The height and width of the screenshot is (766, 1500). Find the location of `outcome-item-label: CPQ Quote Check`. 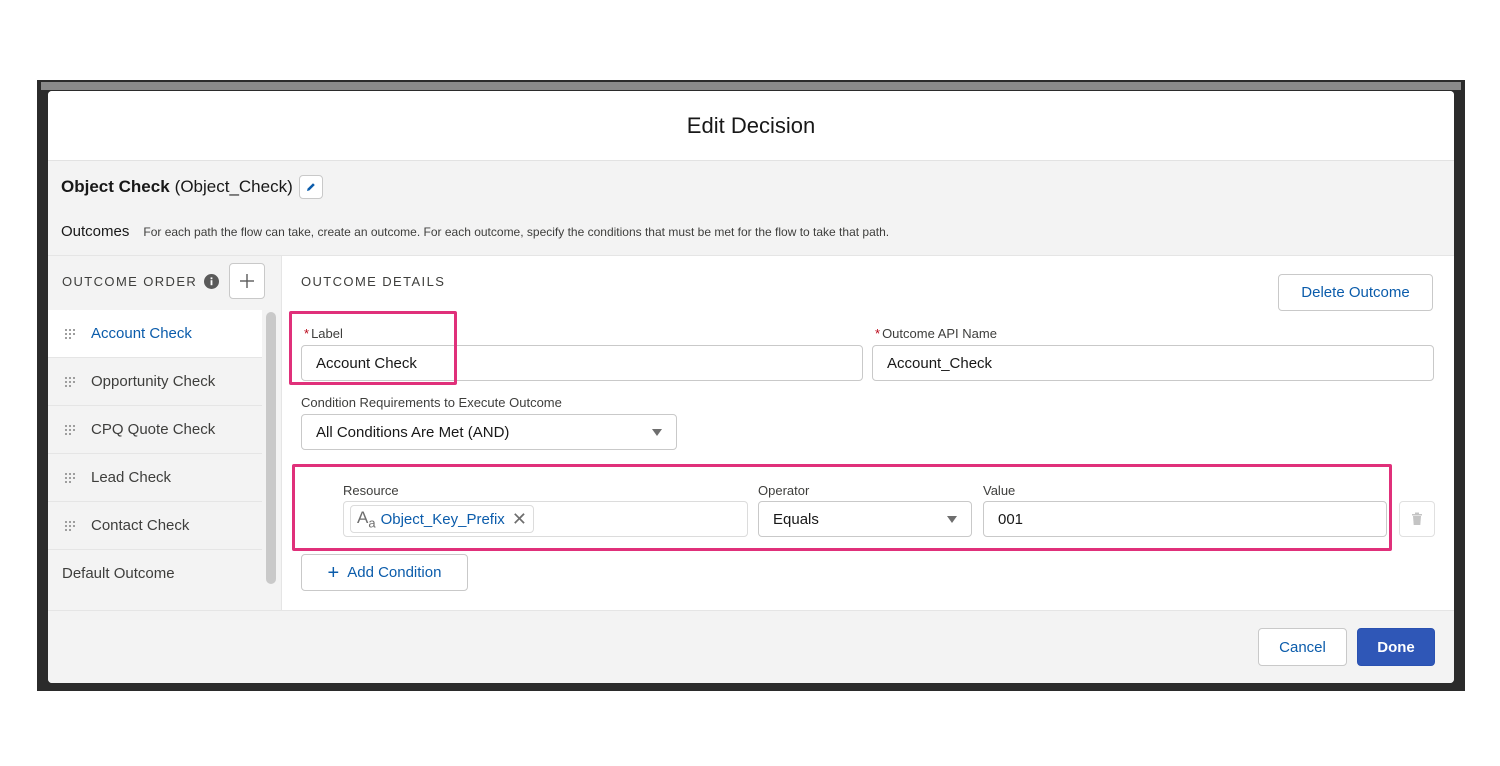

outcome-item-label: CPQ Quote Check is located at coordinates (153, 429).